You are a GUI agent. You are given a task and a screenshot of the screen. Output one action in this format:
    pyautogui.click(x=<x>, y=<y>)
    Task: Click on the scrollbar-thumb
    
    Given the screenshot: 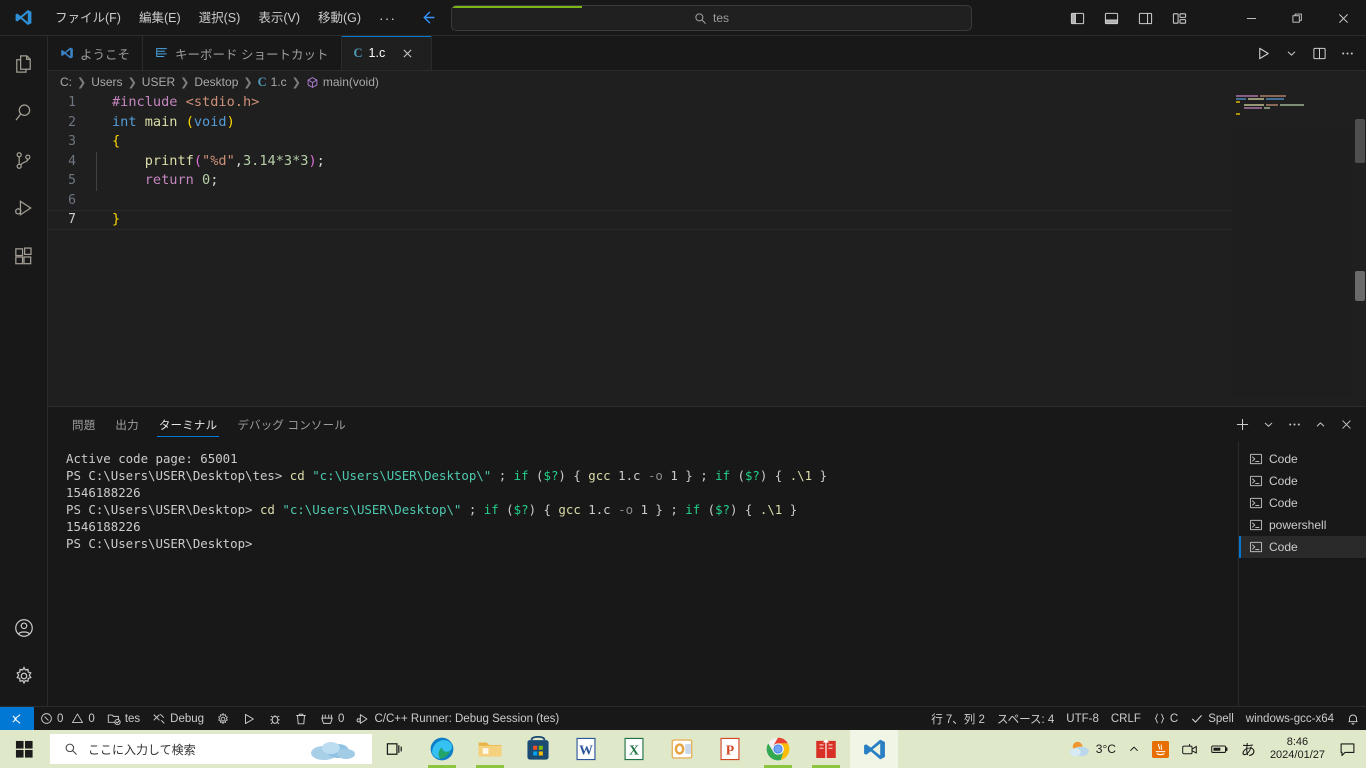 What is the action you would take?
    pyautogui.click(x=1360, y=141)
    